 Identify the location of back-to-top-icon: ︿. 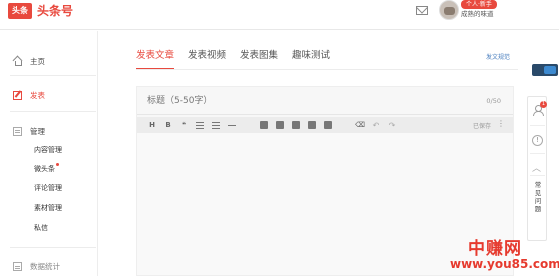
(536, 167).